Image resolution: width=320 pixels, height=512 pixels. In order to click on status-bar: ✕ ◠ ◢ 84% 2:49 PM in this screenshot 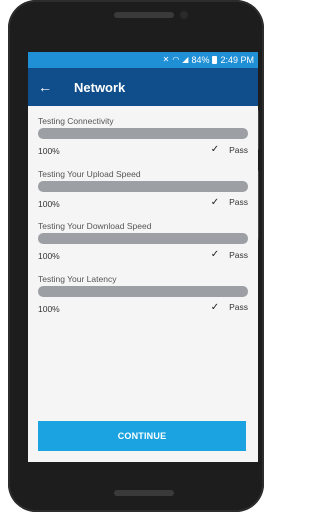, I will do `click(143, 60)`.